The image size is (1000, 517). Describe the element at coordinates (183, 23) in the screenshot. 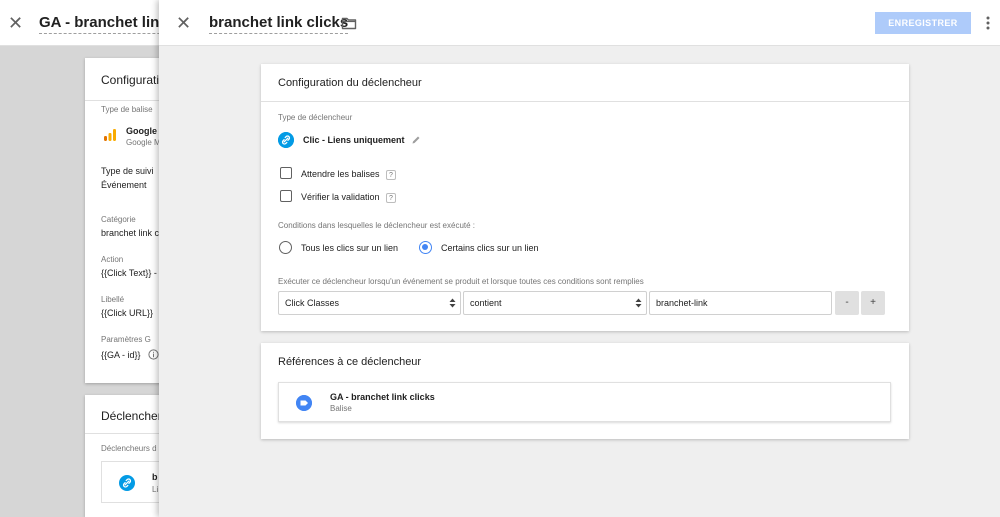

I see `close-icon: ✕` at that location.